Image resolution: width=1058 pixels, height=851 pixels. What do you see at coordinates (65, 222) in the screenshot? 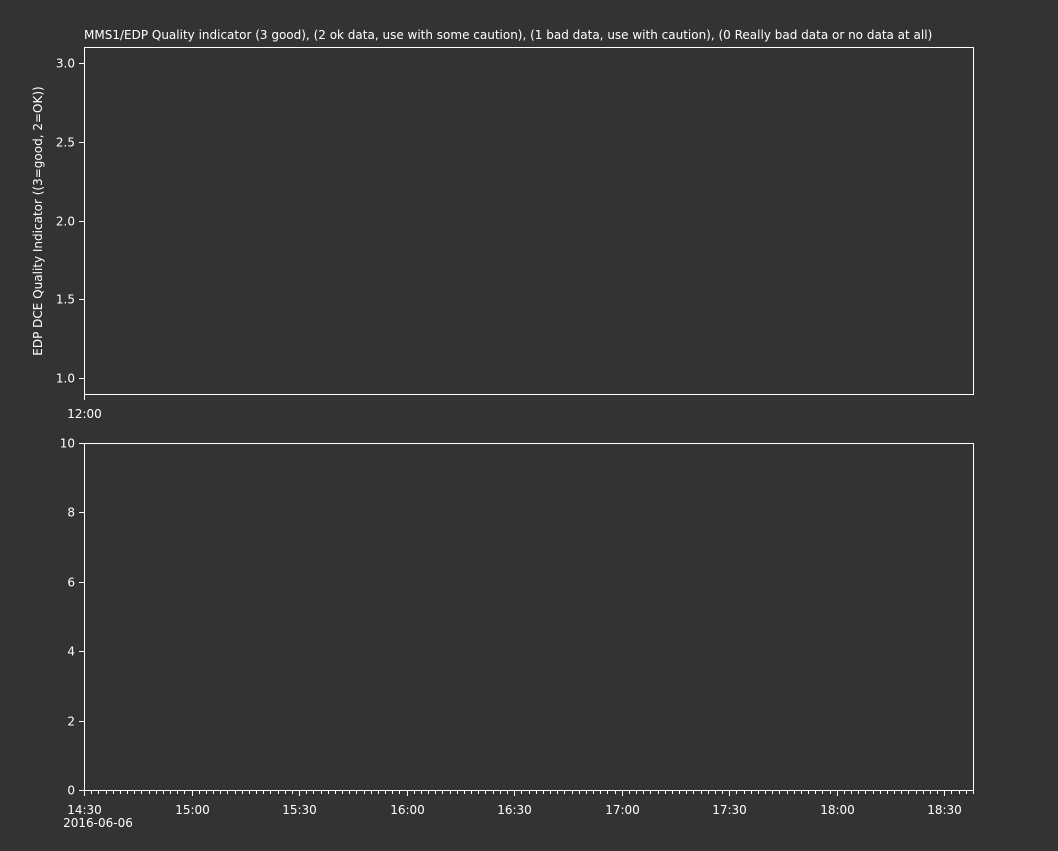
I see `y-tick-label: 2.0` at bounding box center [65, 222].